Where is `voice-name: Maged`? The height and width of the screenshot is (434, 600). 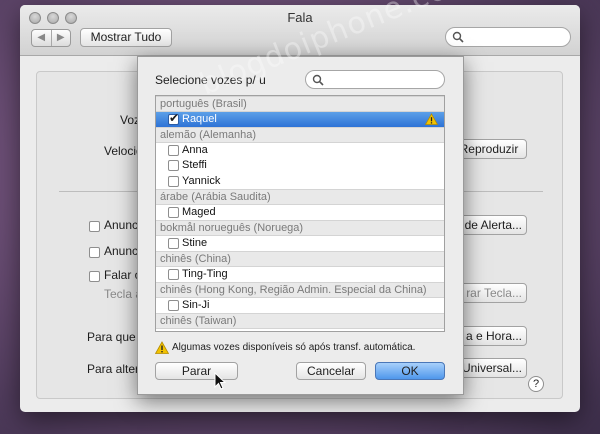 voice-name: Maged is located at coordinates (199, 211).